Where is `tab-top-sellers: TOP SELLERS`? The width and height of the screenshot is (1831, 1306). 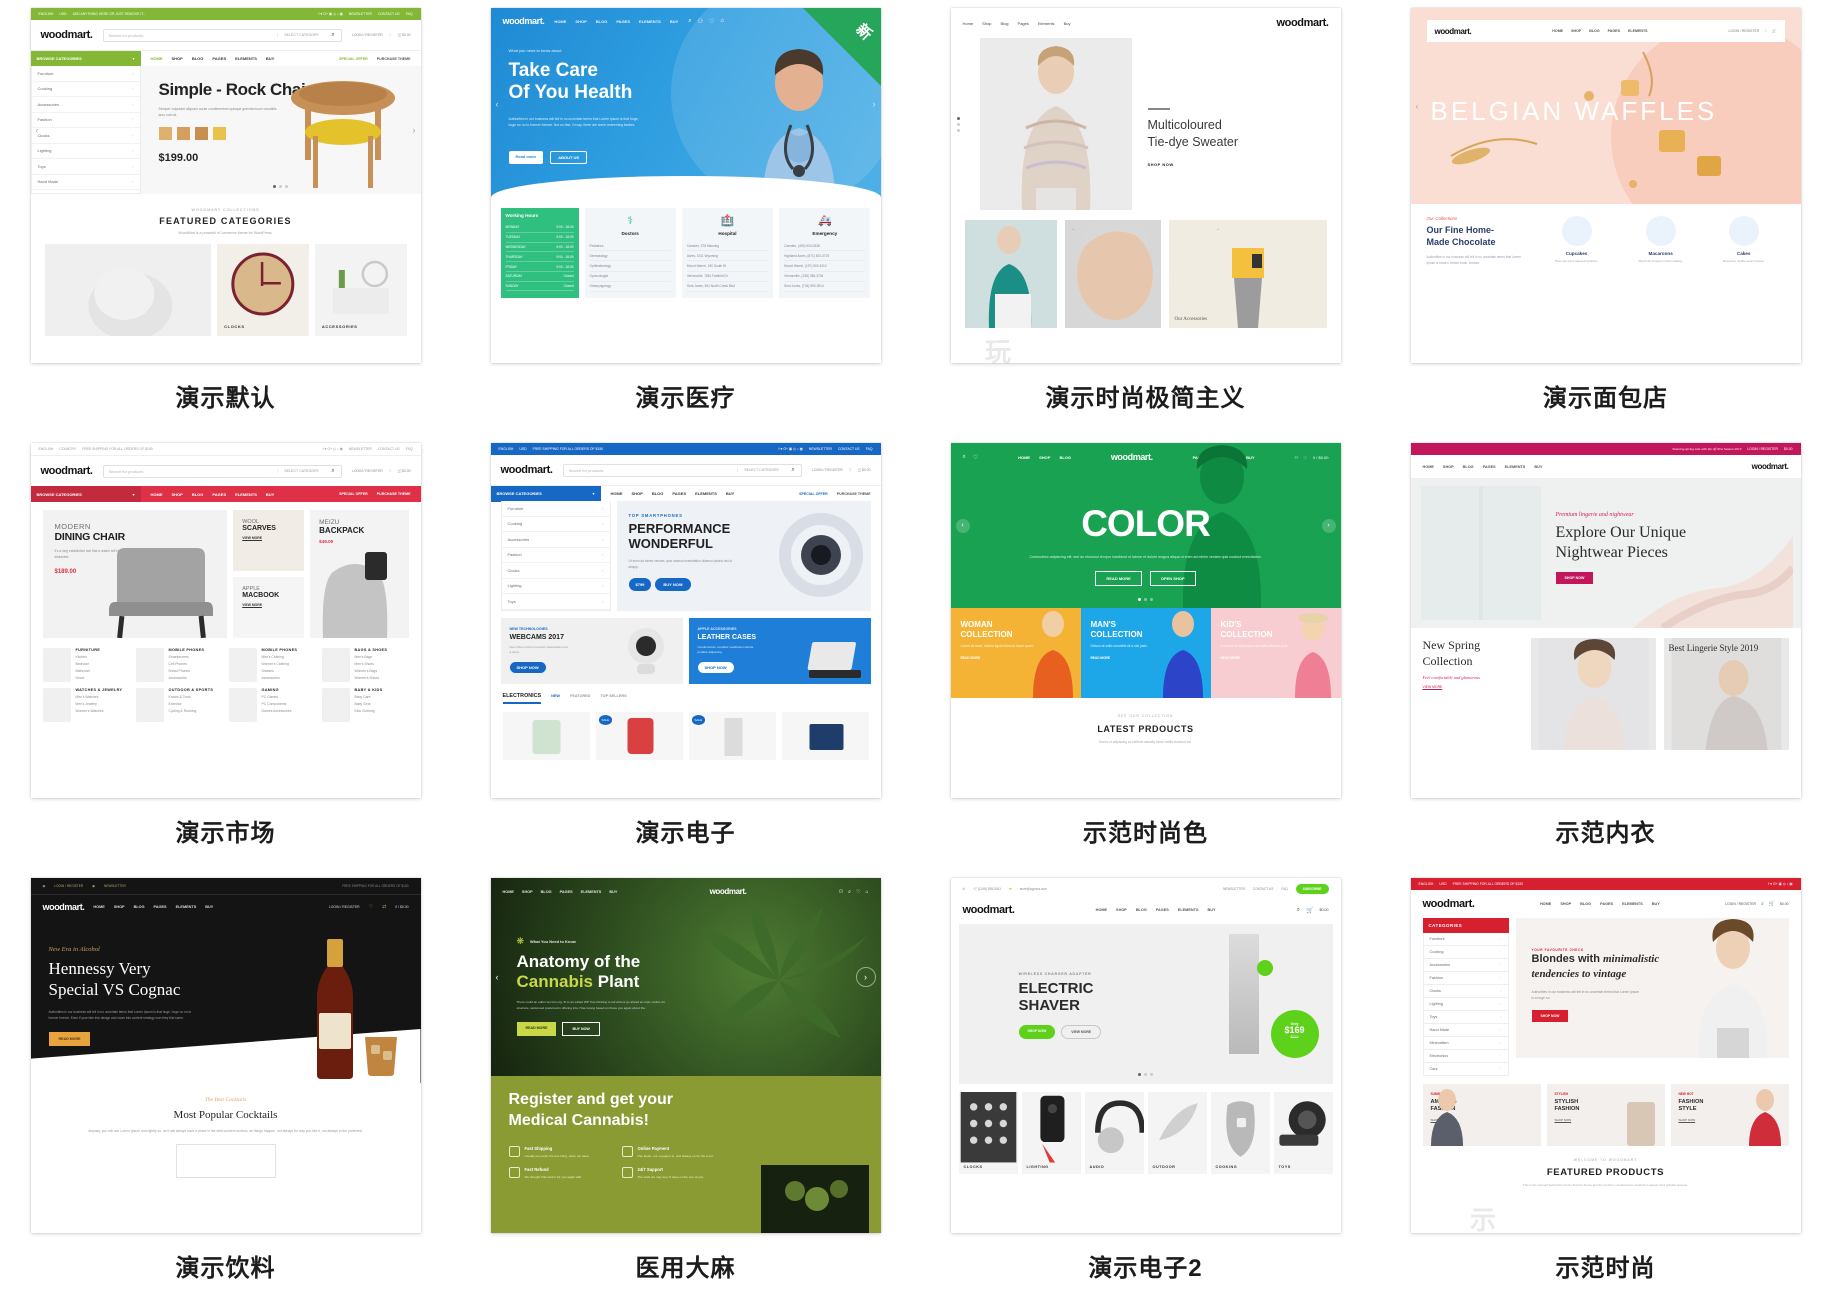 tab-top-sellers: TOP SELLERS is located at coordinates (613, 696).